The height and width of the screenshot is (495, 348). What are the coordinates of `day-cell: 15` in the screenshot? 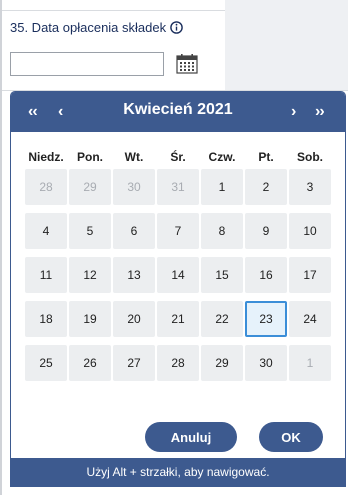 It's located at (222, 275).